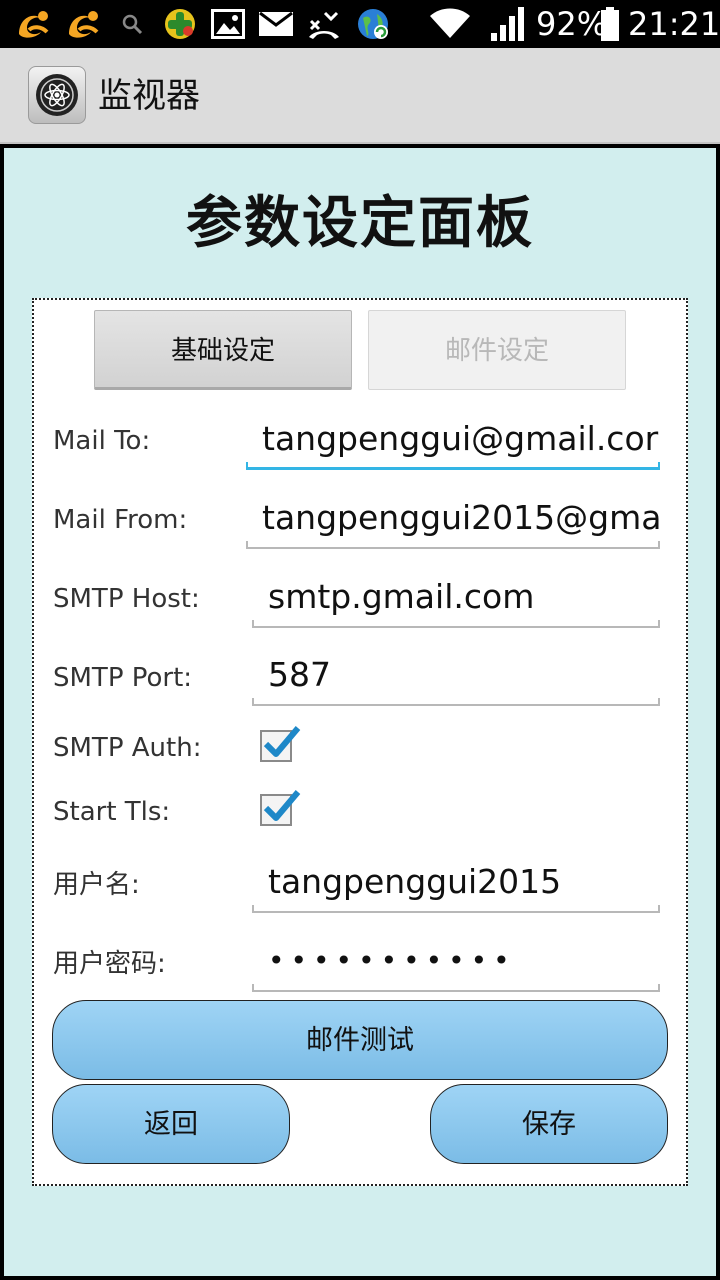  What do you see at coordinates (456, 881) in the screenshot?
I see `username-input` at bounding box center [456, 881].